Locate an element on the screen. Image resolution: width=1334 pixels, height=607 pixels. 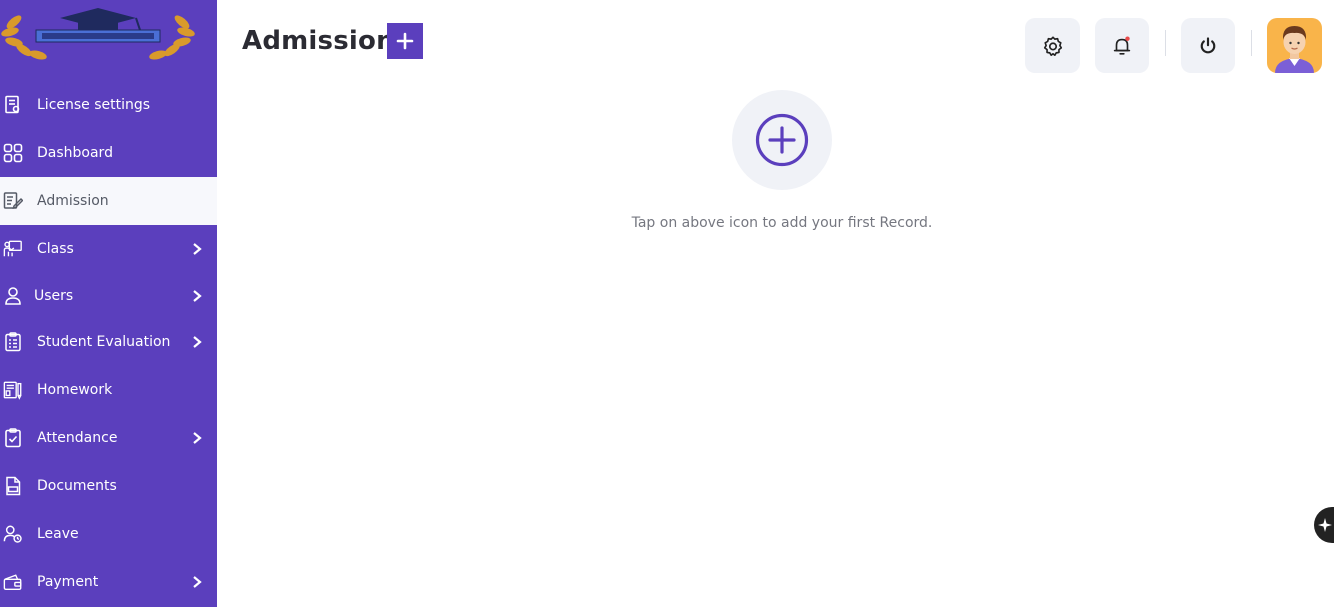
add-admission-button is located at coordinates (405, 41).